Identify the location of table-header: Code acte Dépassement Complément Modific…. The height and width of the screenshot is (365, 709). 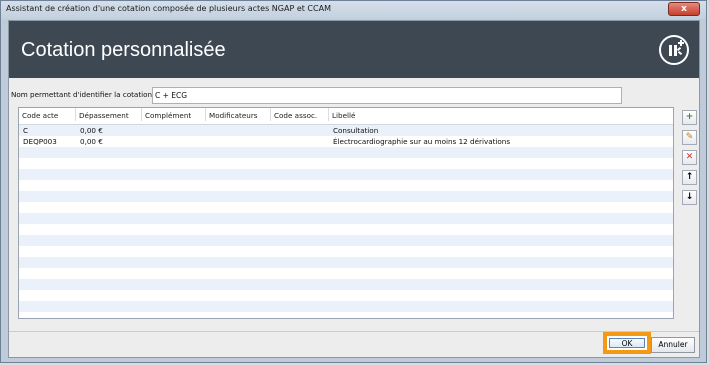
(346, 116).